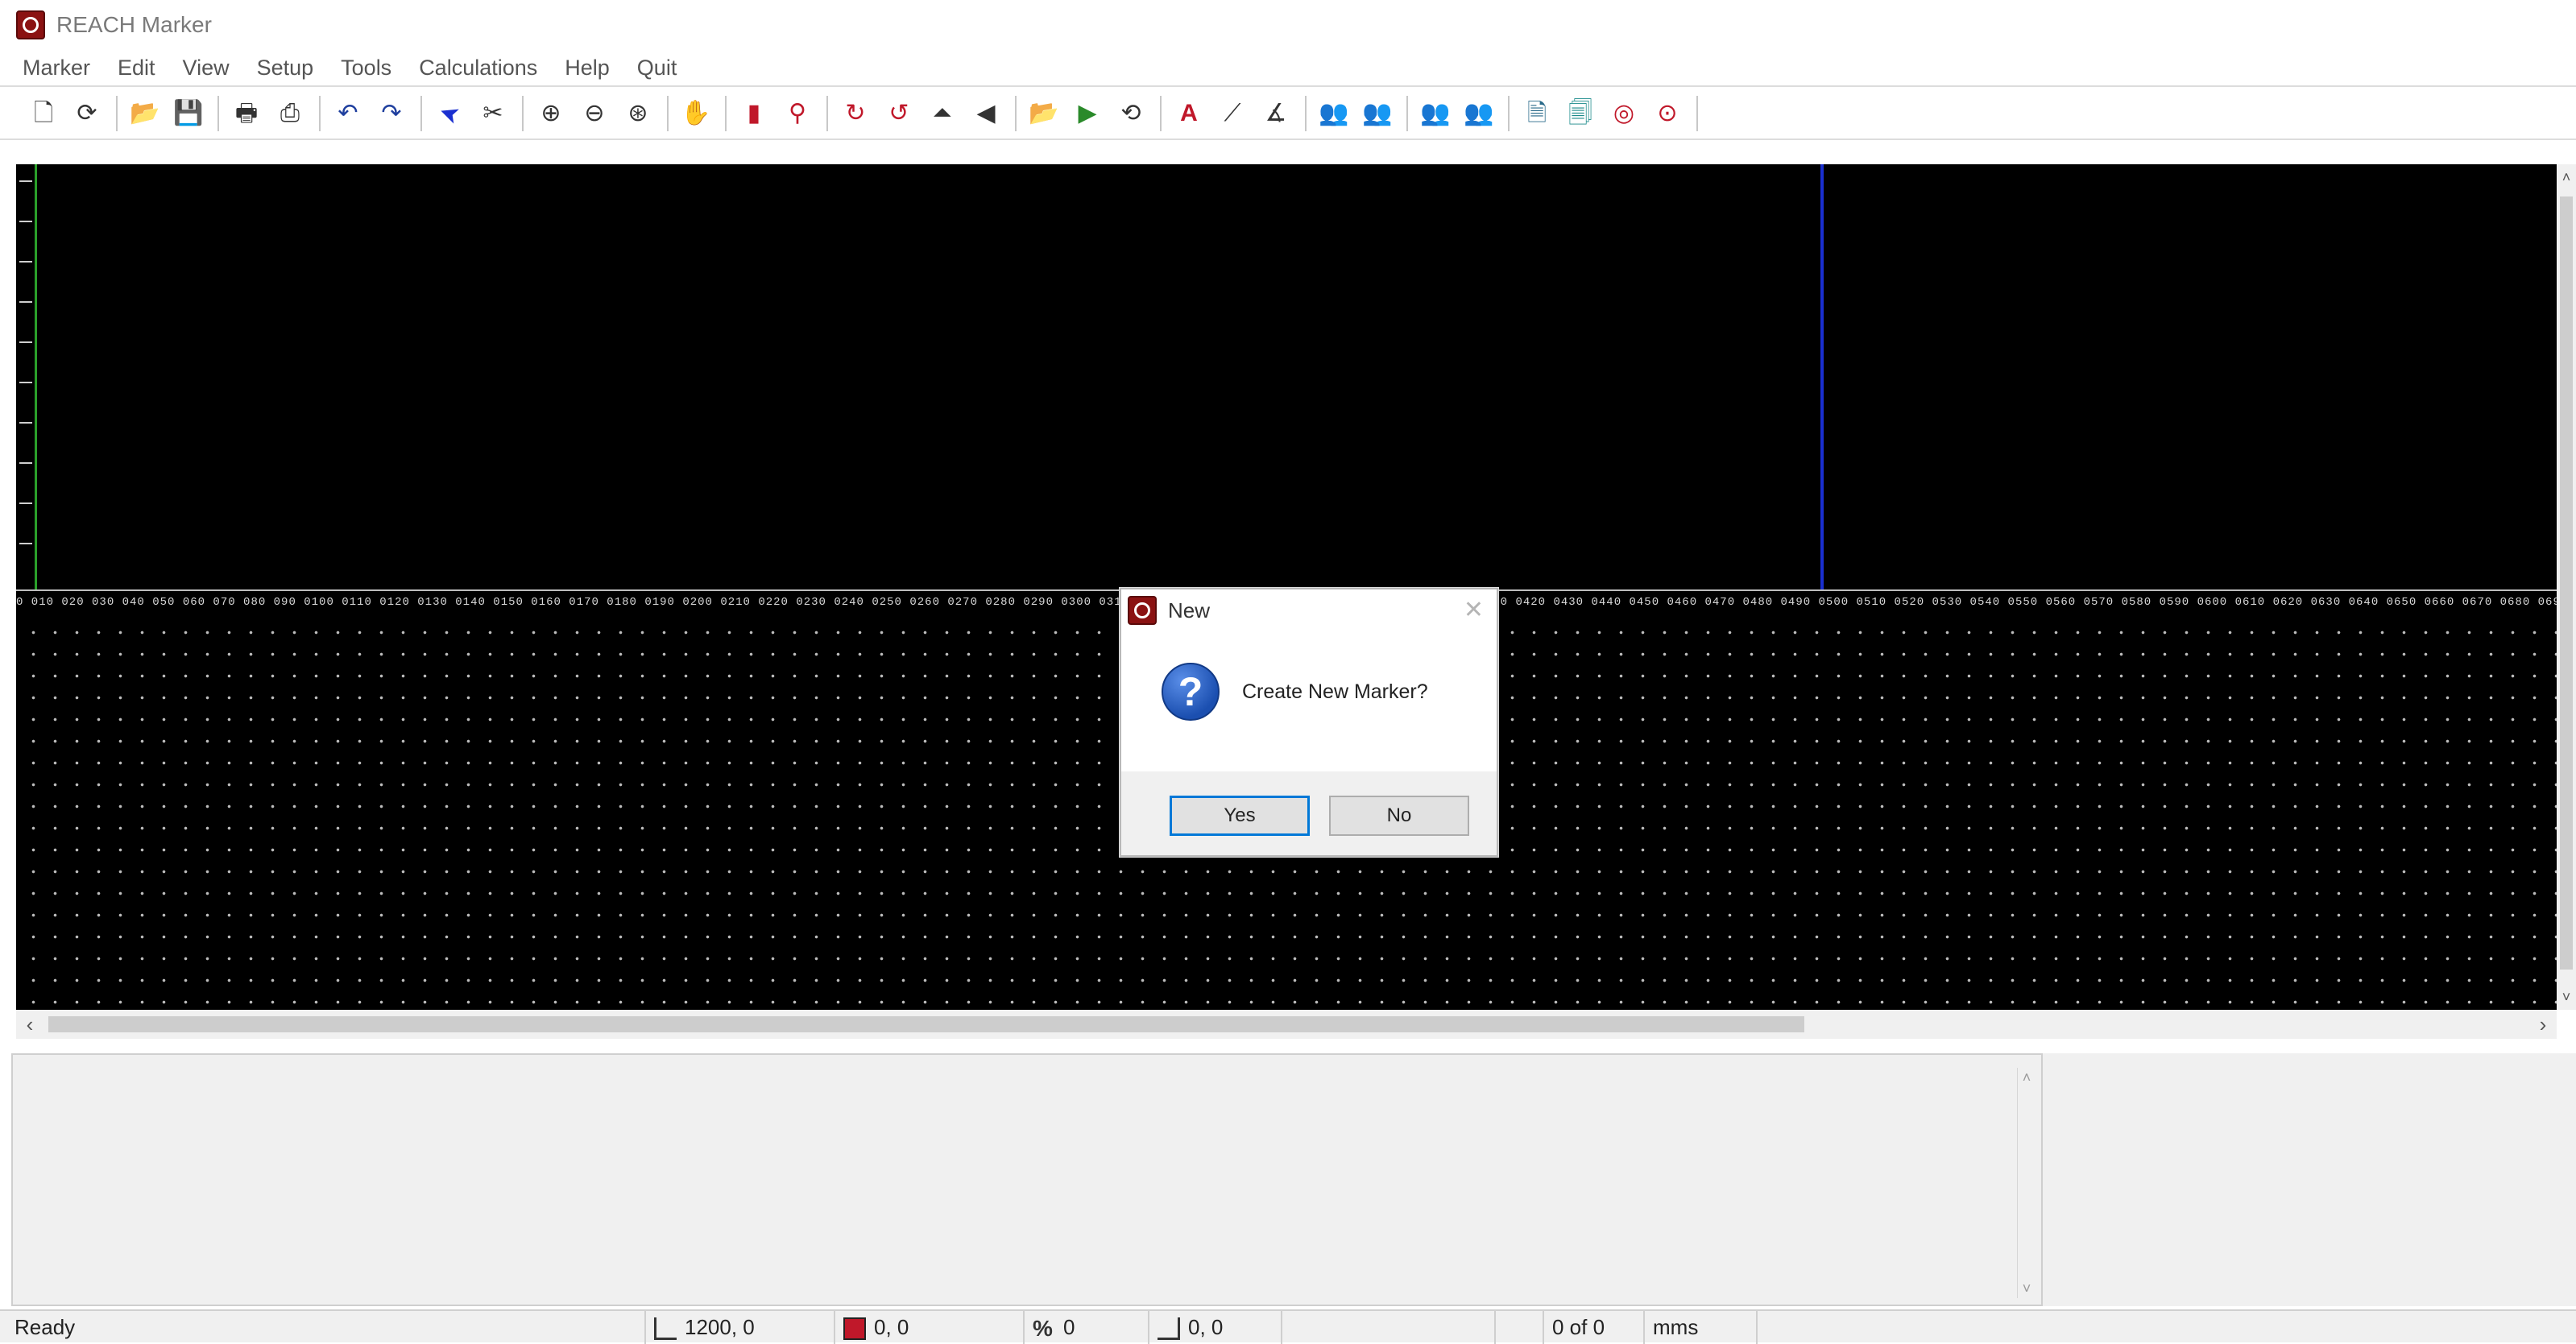 The height and width of the screenshot is (1344, 2576). I want to click on document-icon: 🗎, so click(1537, 114).